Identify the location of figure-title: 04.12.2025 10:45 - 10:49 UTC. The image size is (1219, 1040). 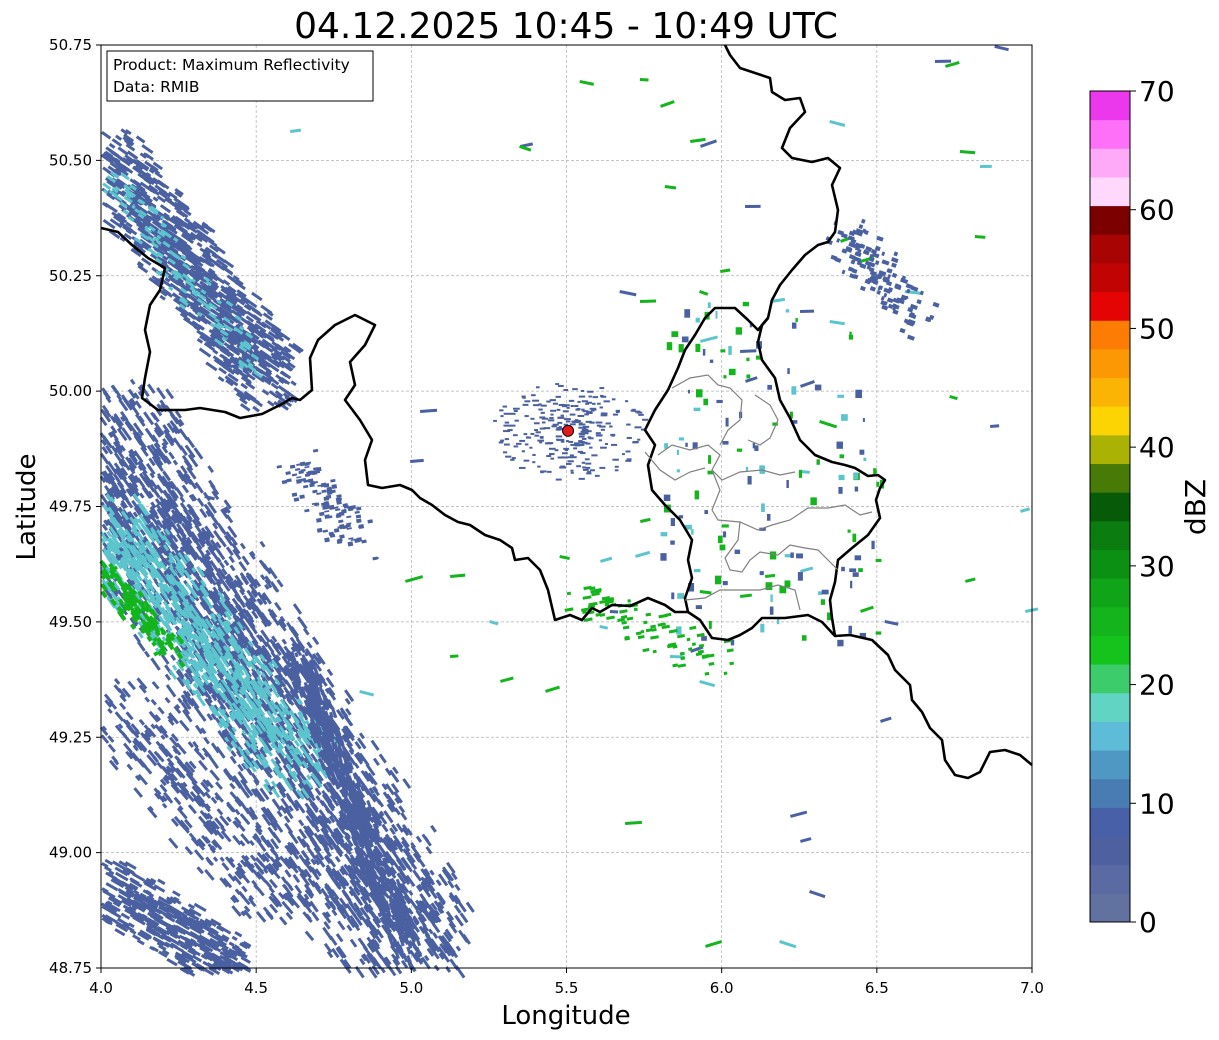
(566, 26).